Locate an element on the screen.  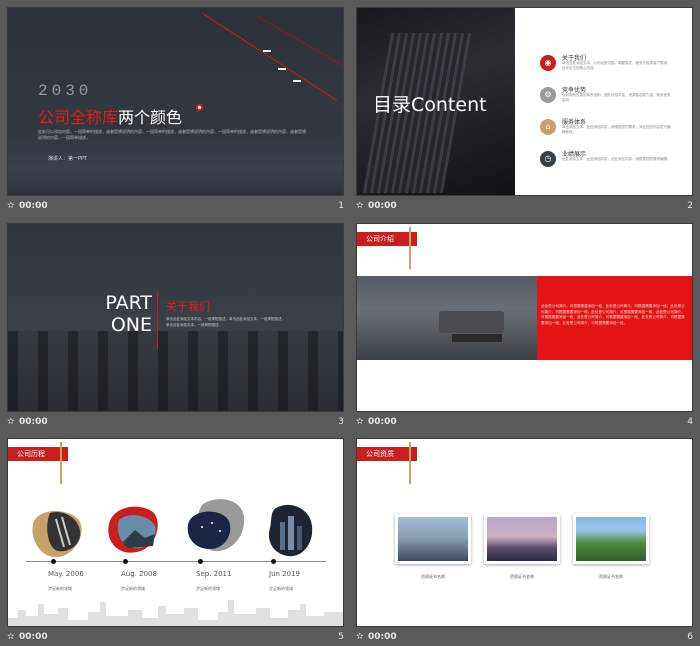
timeline-date: Sep. 2011 is located at coordinates (214, 574).